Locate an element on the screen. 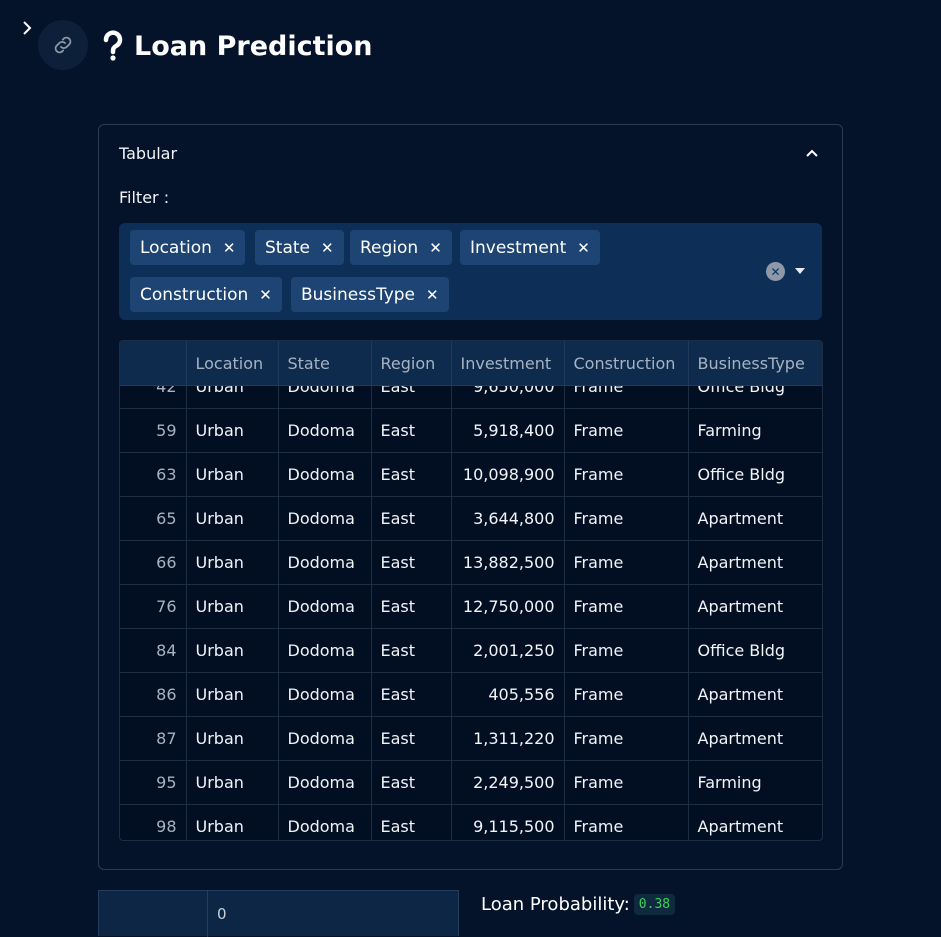  sidebar-expand-icon is located at coordinates (29, 28).